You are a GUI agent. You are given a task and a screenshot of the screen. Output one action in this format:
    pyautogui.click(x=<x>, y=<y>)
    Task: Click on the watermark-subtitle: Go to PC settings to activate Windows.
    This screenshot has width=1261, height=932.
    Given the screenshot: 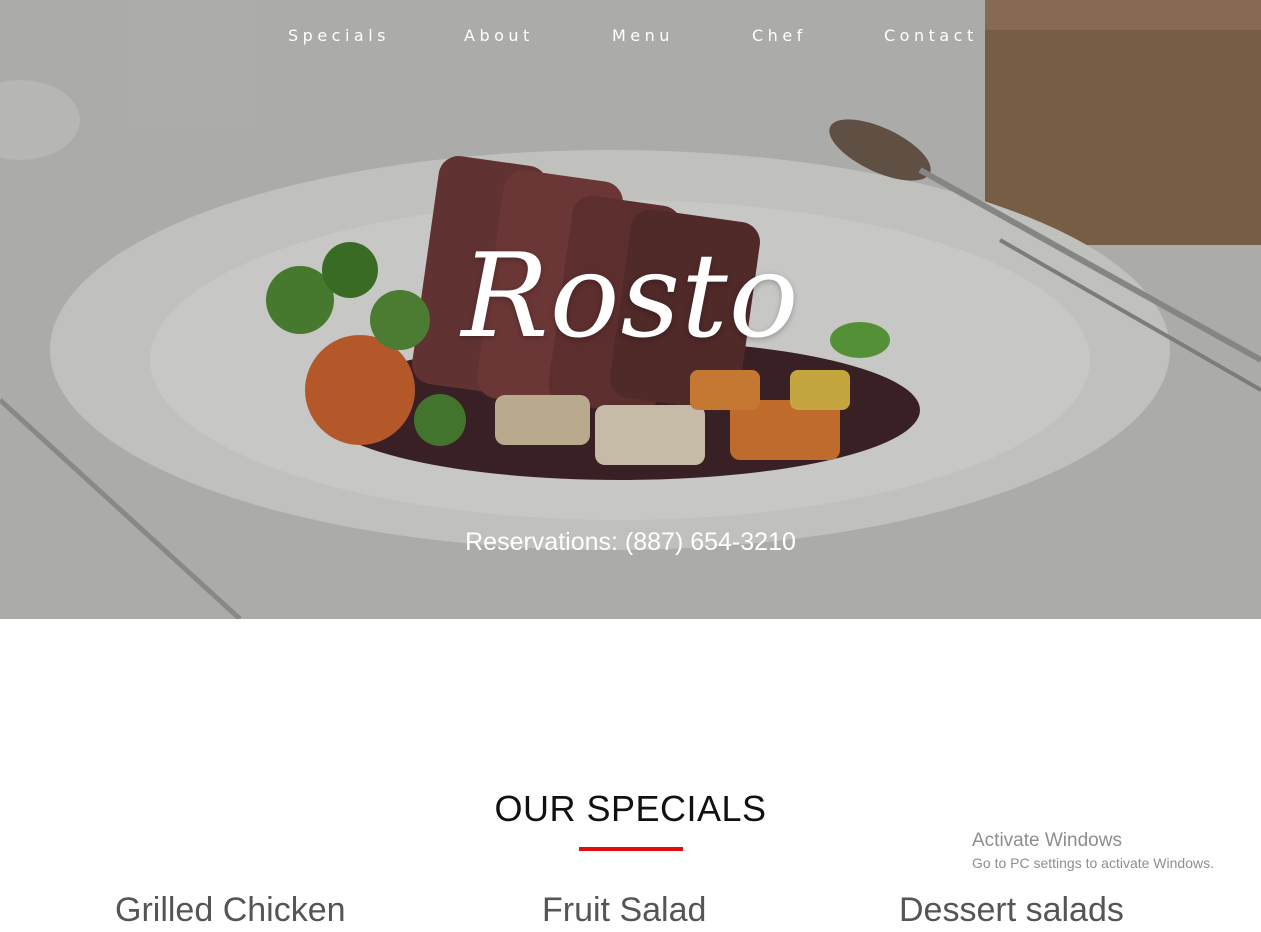 What is the action you would take?
    pyautogui.click(x=1093, y=863)
    